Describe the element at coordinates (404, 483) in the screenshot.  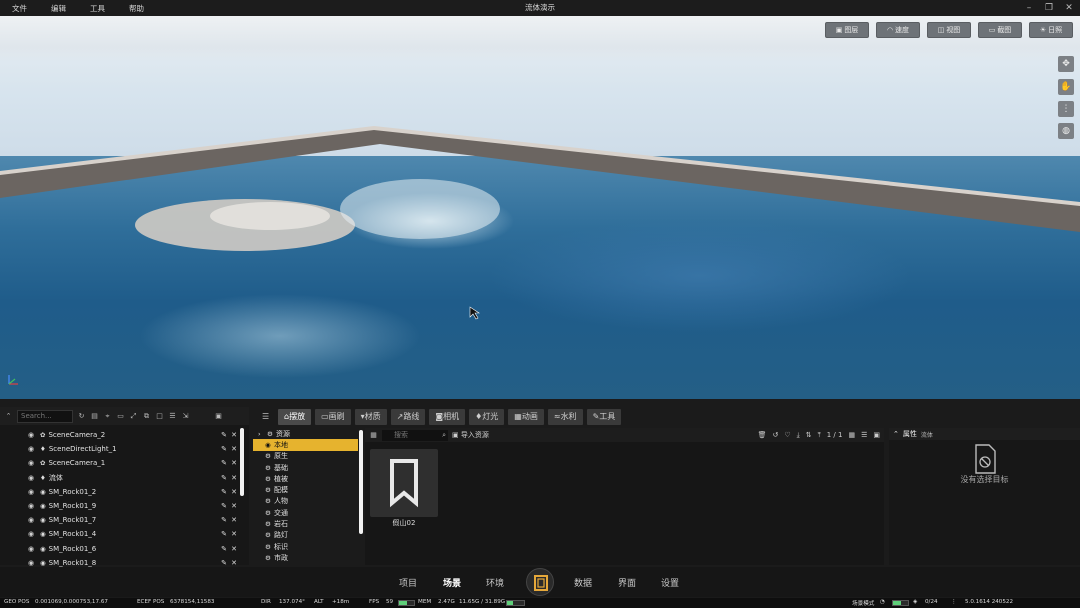
I see `asset-card` at that location.